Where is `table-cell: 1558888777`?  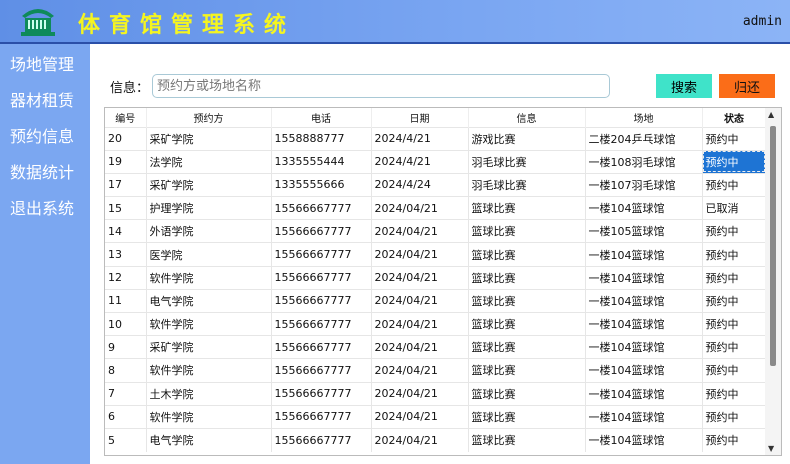
table-cell: 1558888777 is located at coordinates (321, 138).